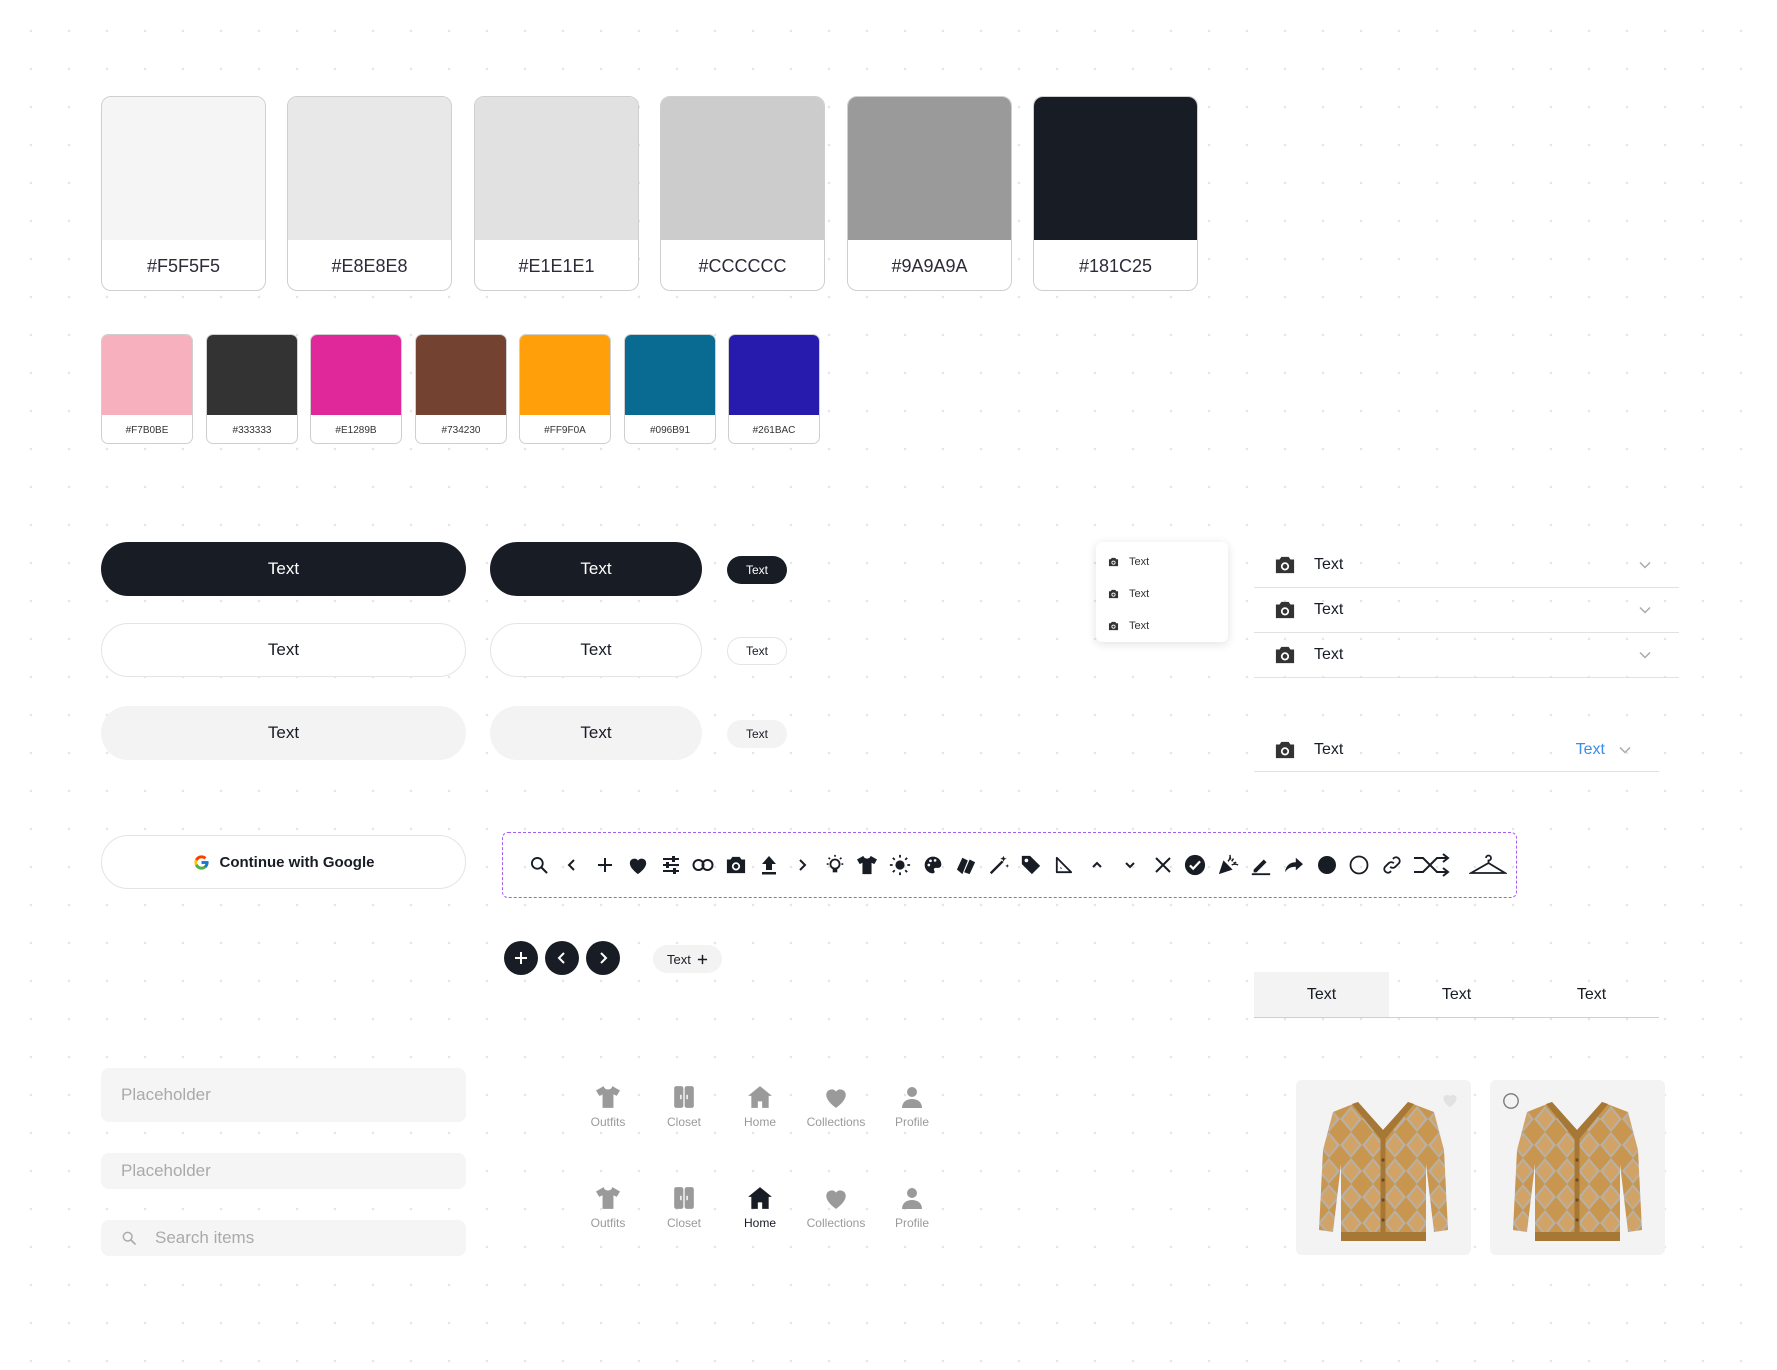 Image resolution: width=1777 pixels, height=1370 pixels. What do you see at coordinates (1228, 865) in the screenshot?
I see `party-popper-icon` at bounding box center [1228, 865].